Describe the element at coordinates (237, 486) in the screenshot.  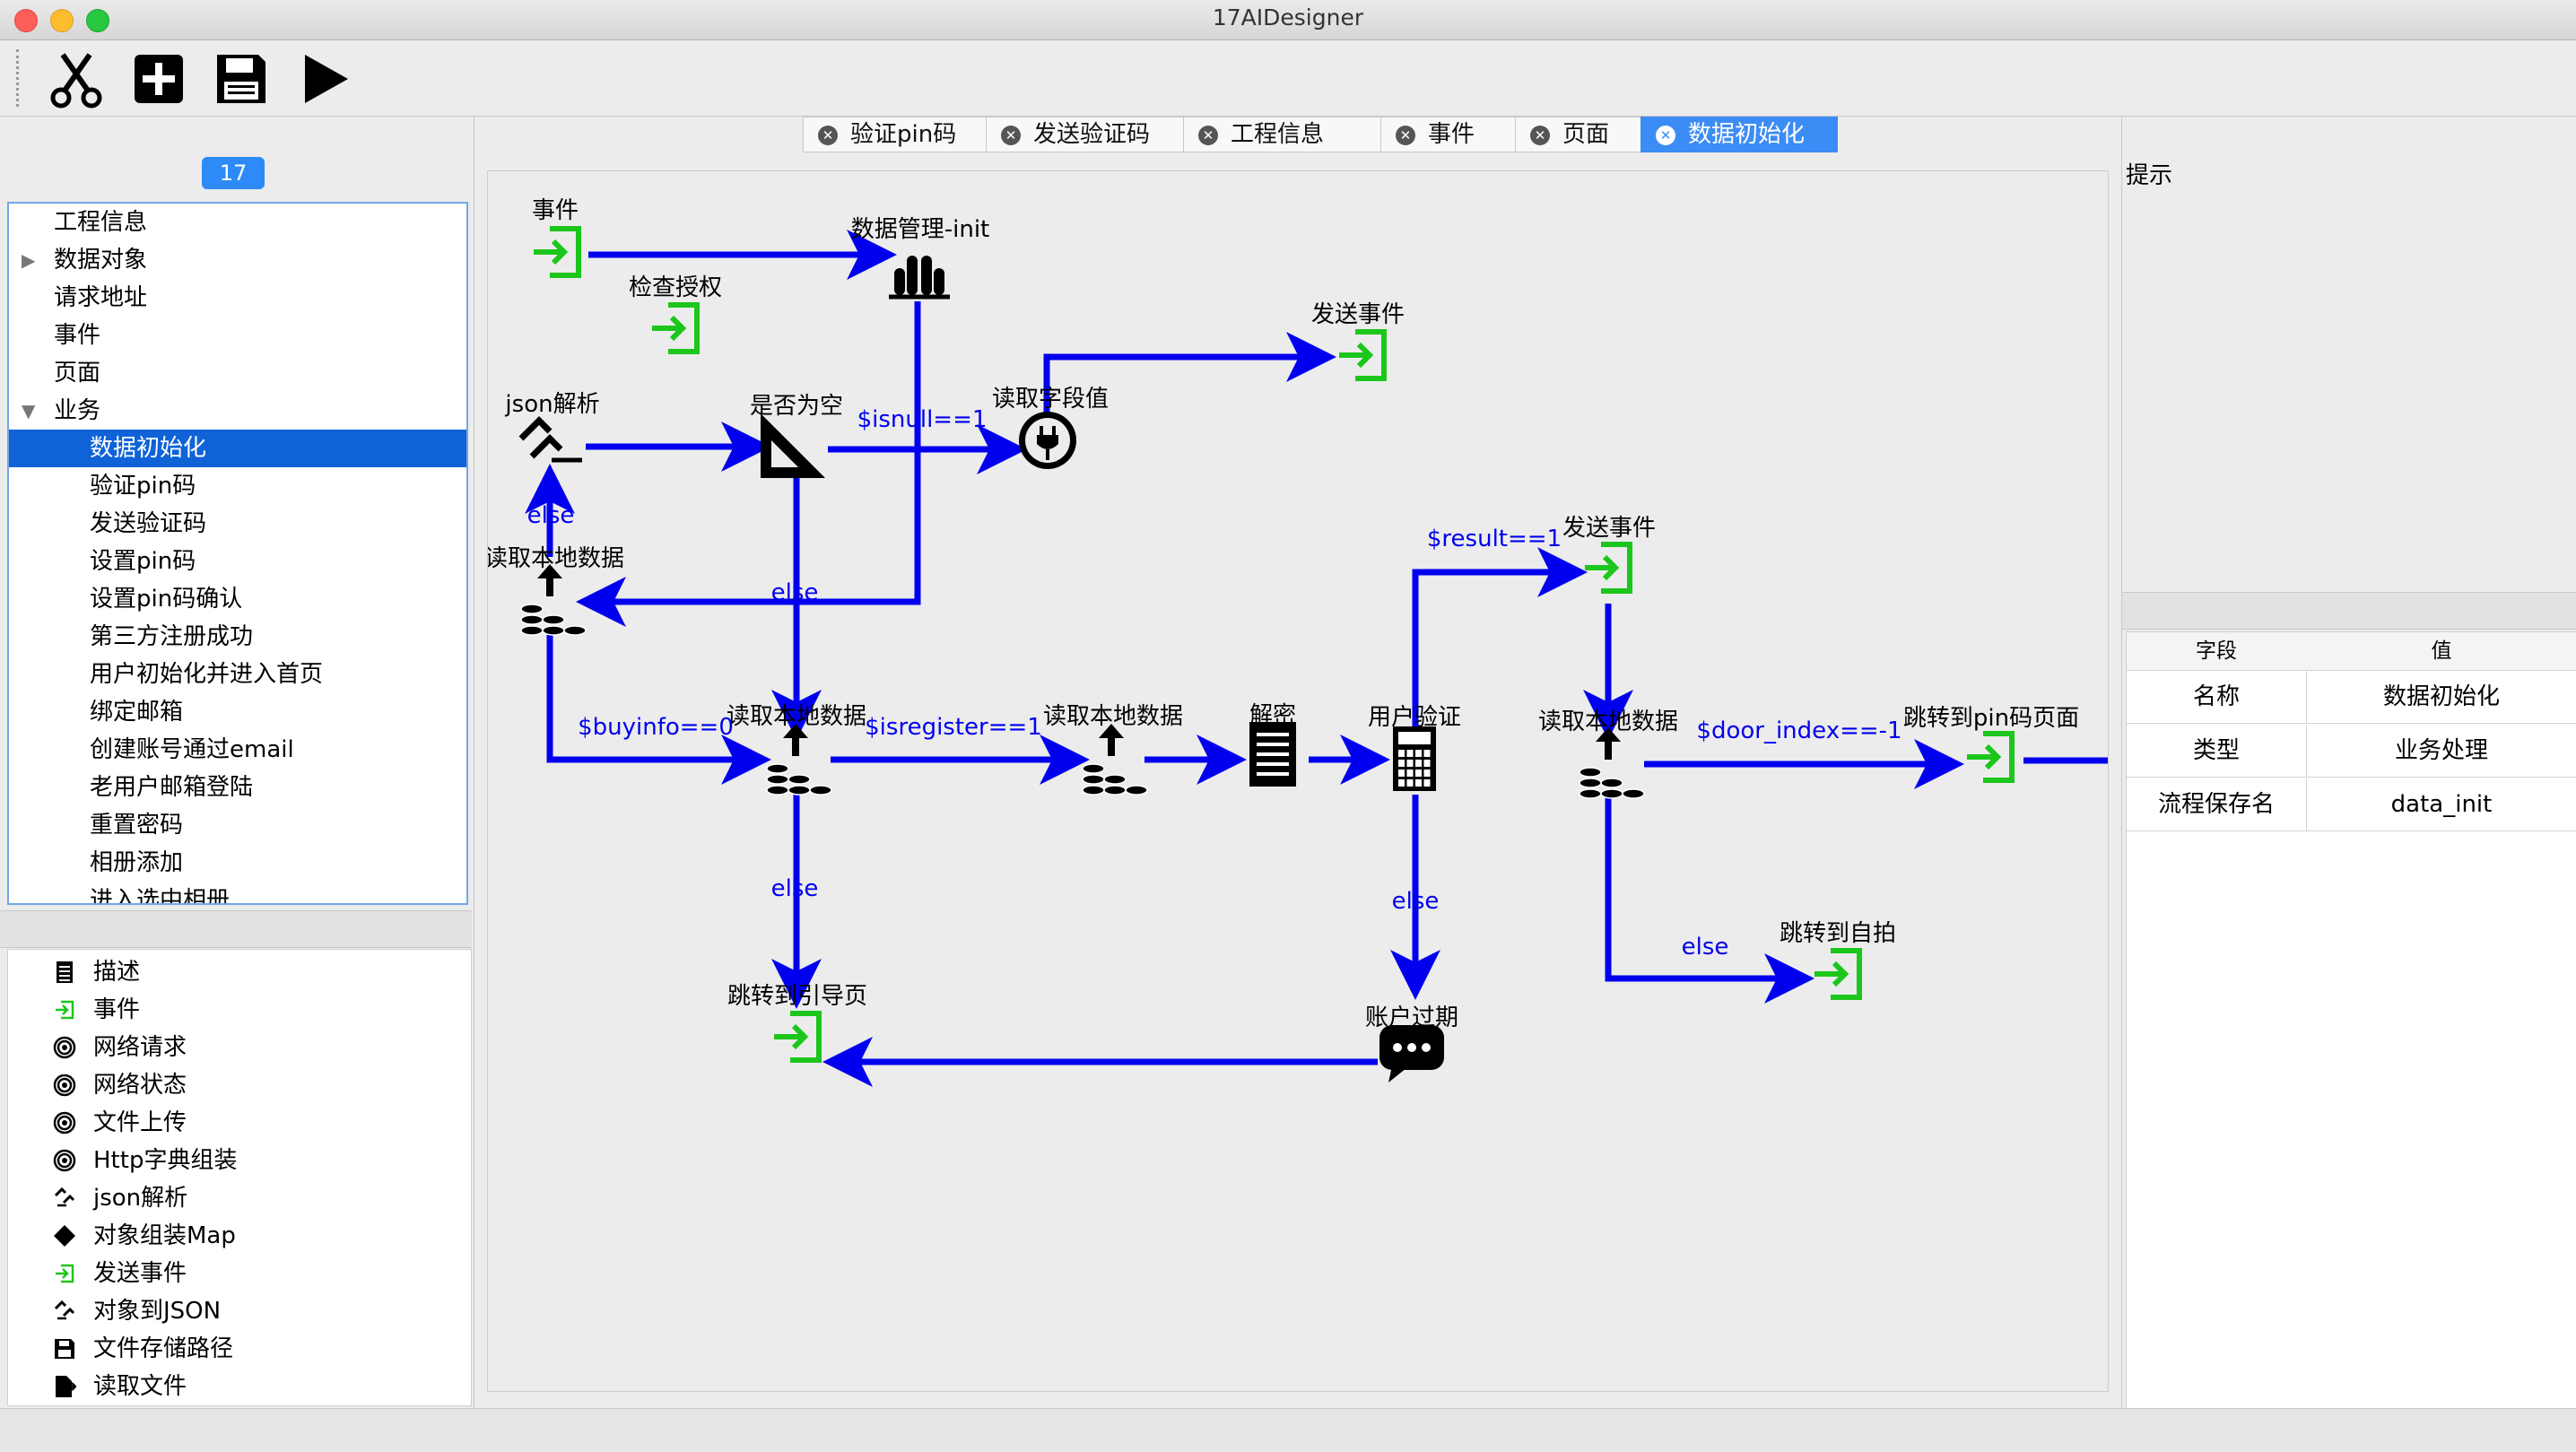
I see `tree-item: 验证pin码` at that location.